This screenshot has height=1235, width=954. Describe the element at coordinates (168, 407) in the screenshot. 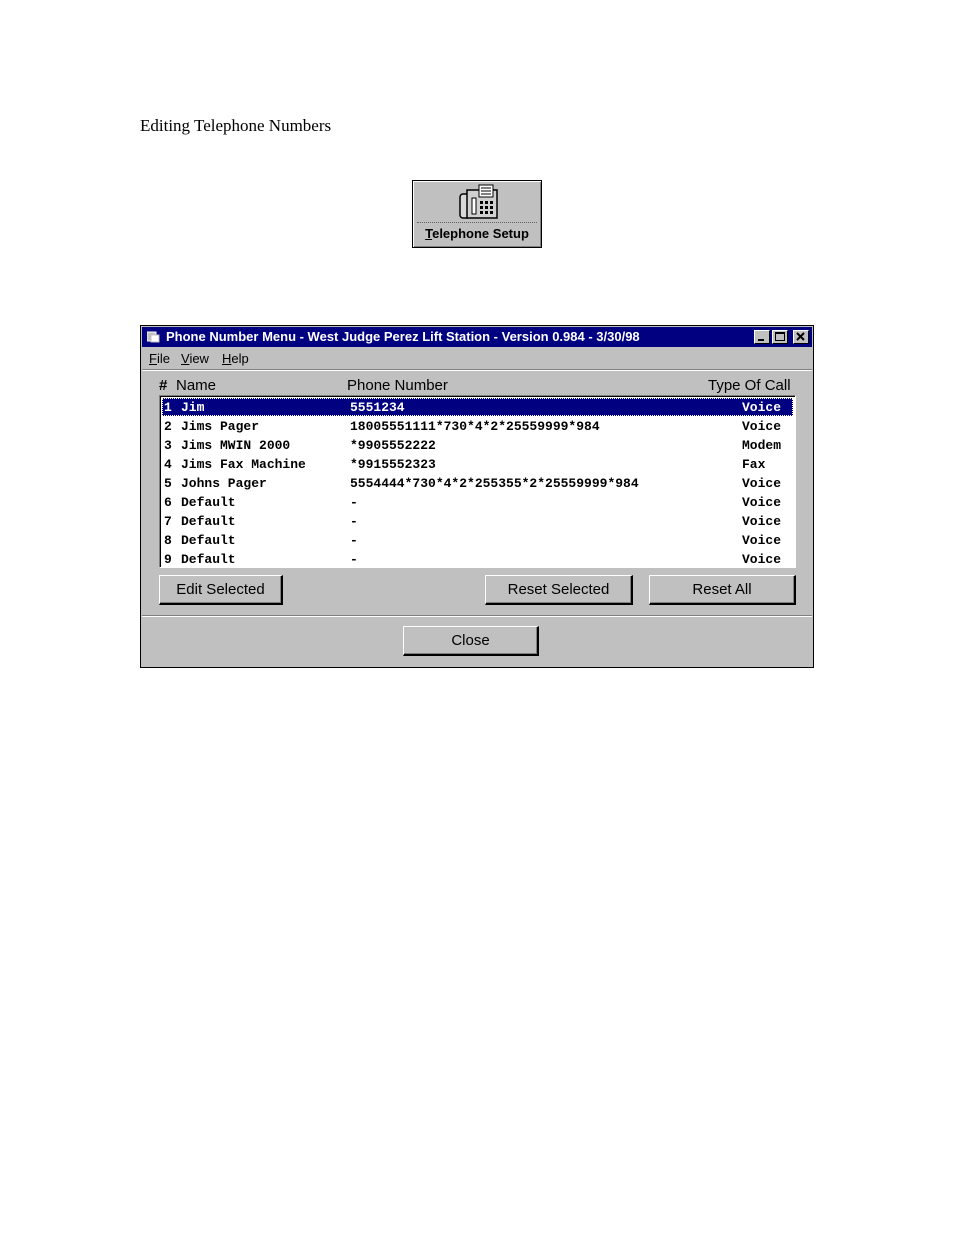

I see `row-number: 1` at that location.